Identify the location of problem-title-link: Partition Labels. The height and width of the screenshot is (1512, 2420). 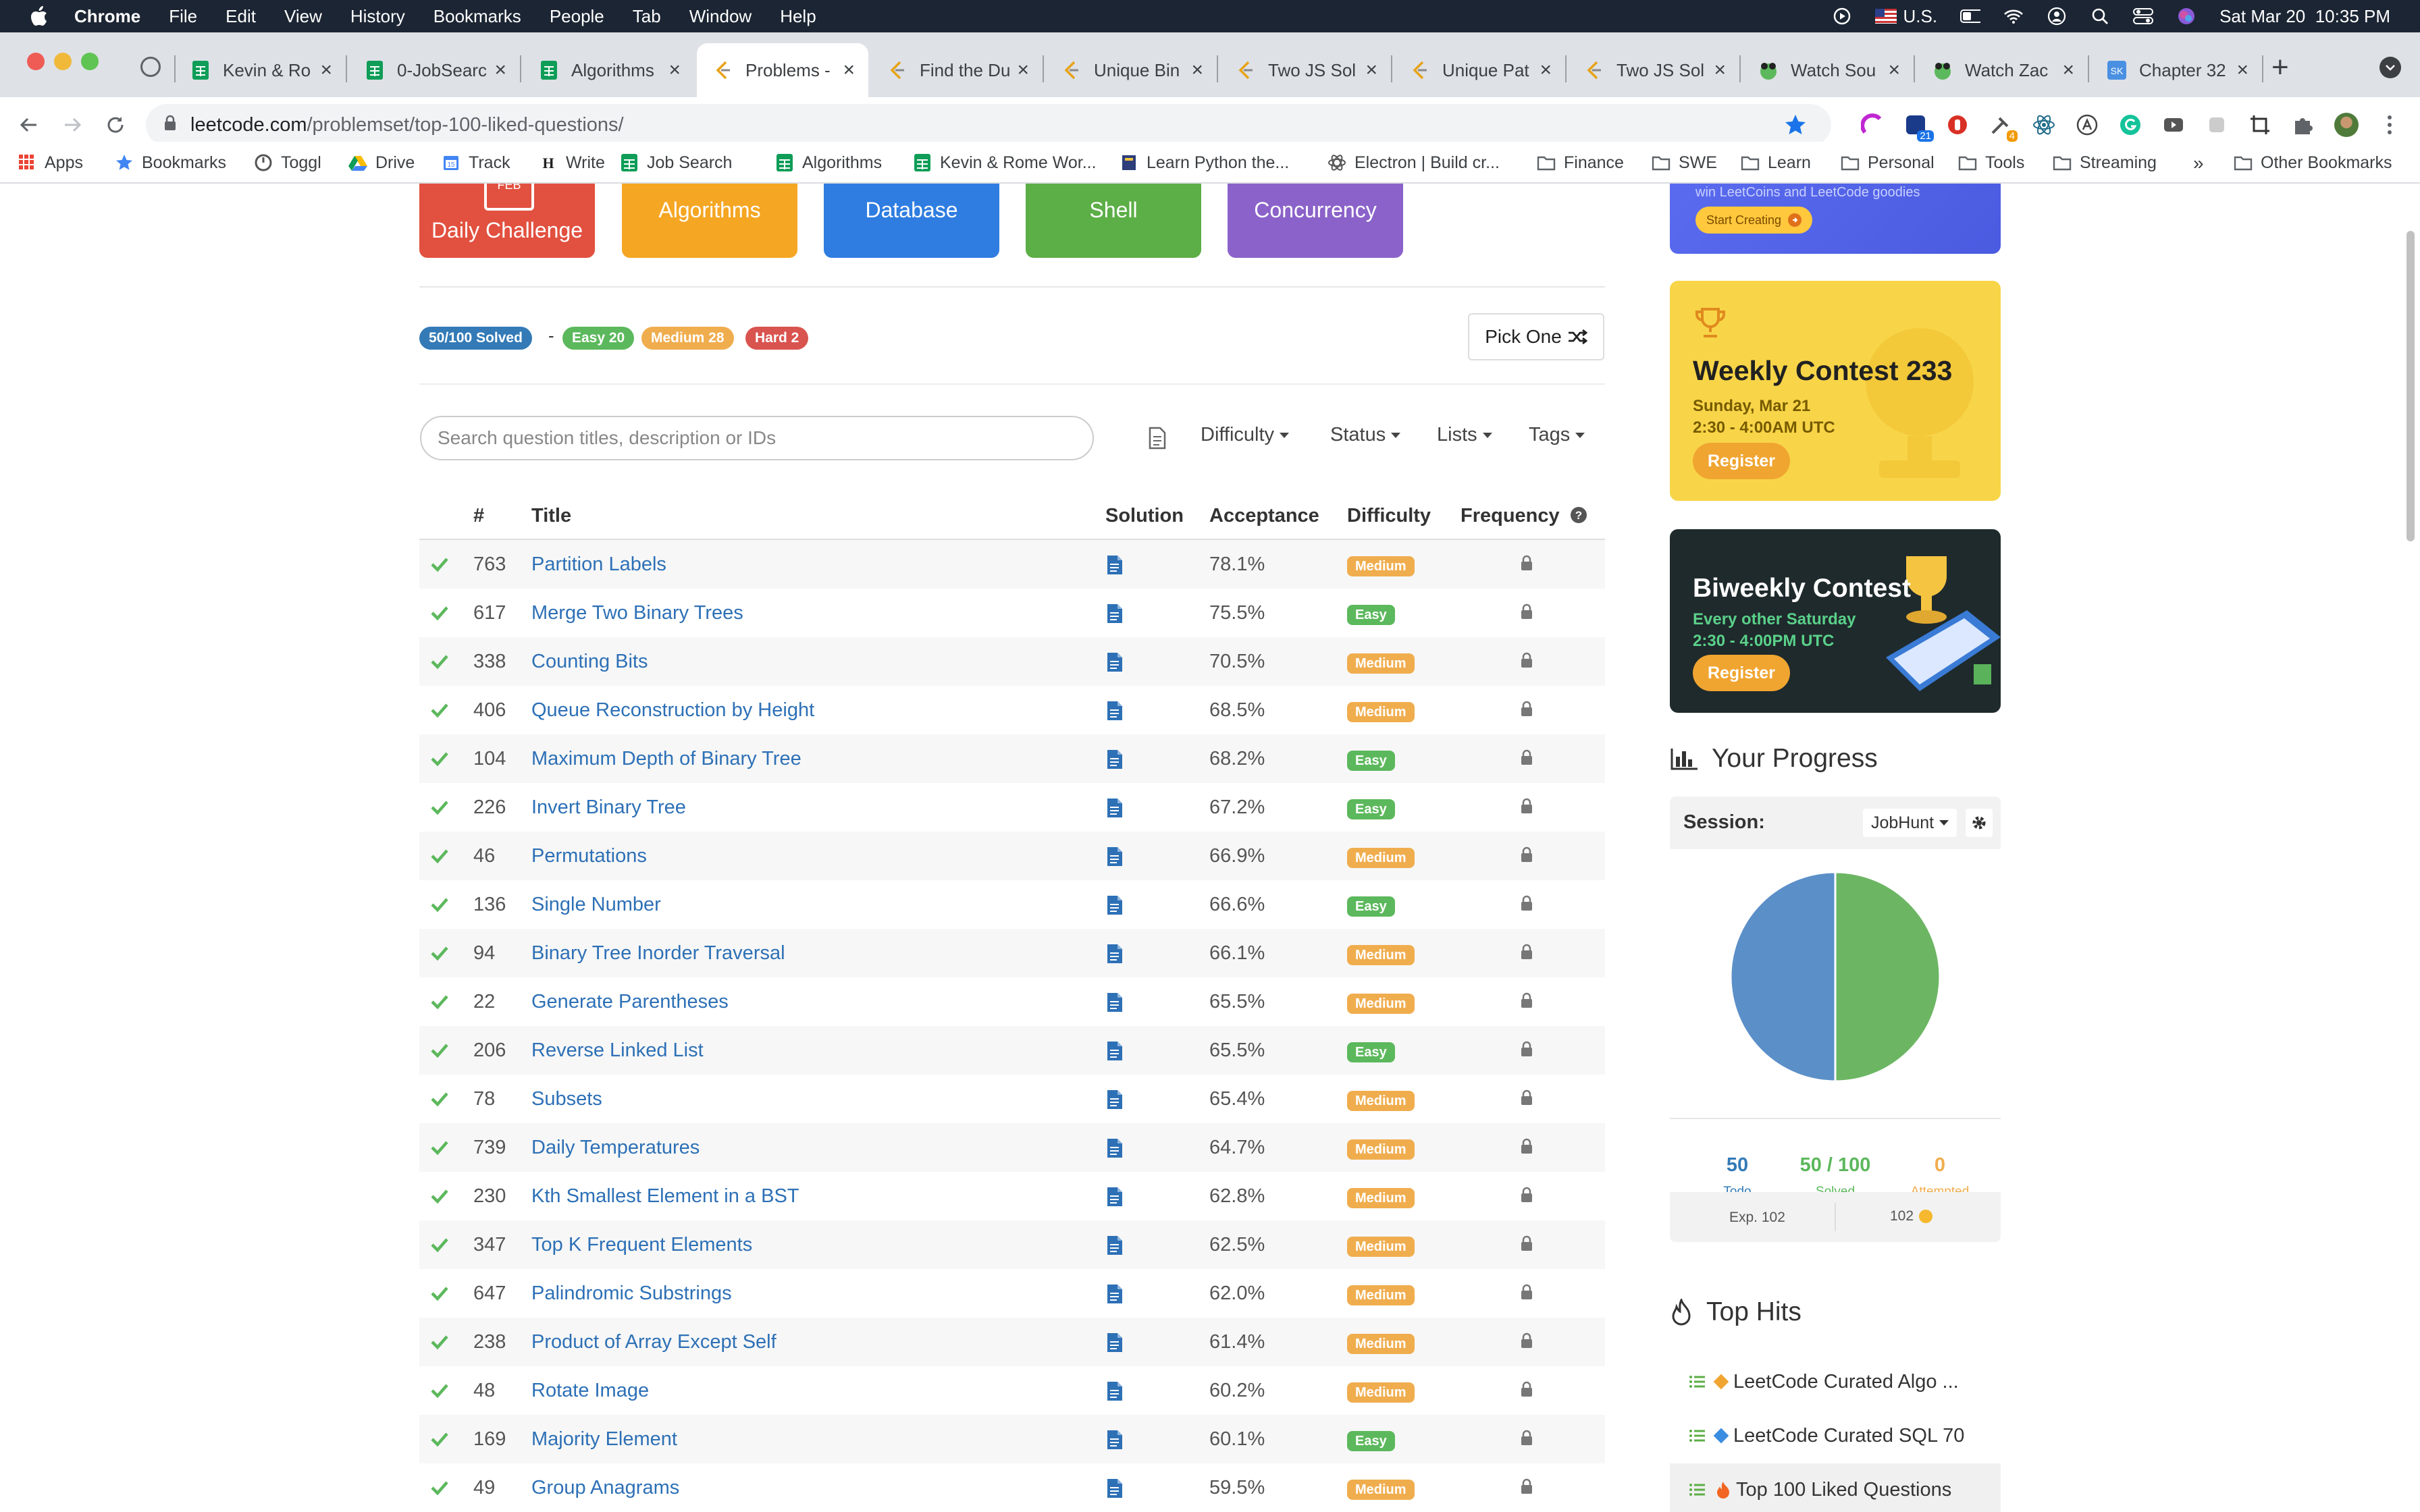
(598, 565).